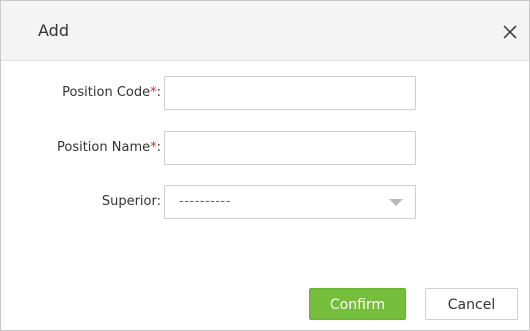 The image size is (530, 331). What do you see at coordinates (357, 304) in the screenshot?
I see `confirm-button: Confirm` at bounding box center [357, 304].